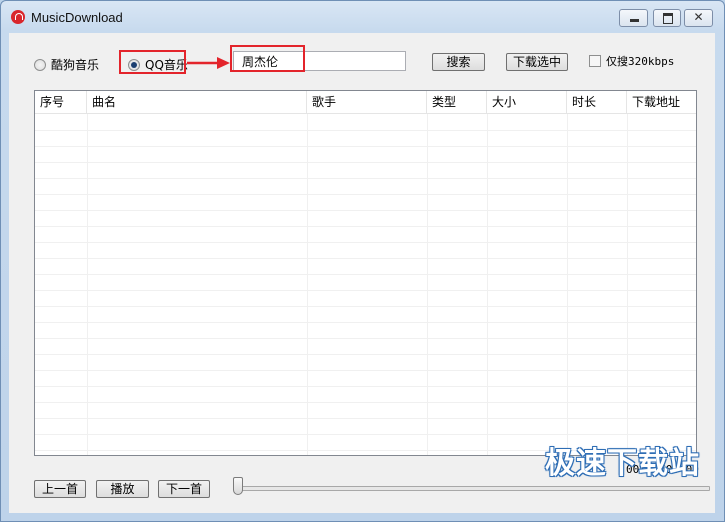 This screenshot has width=725, height=522. I want to click on maximize-icon, so click(668, 18).